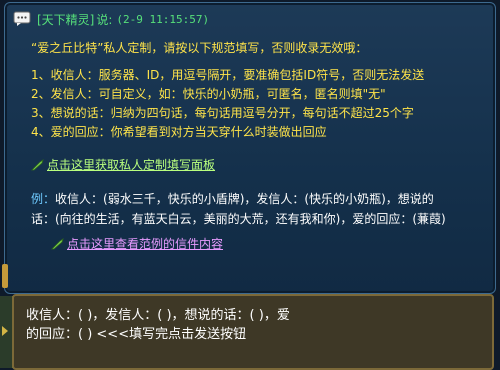 Image resolution: width=500 pixels, height=370 pixels. Describe the element at coordinates (43, 199) in the screenshot. I see `example-prefix: 例：` at that location.